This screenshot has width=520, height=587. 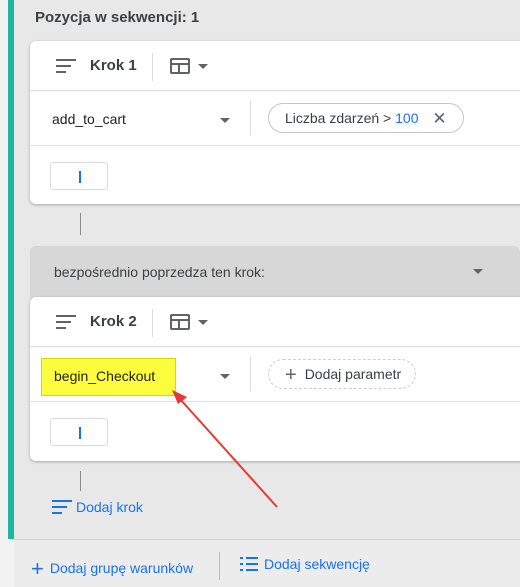 What do you see at coordinates (275, 66) in the screenshot?
I see `step-header: Krok 1` at bounding box center [275, 66].